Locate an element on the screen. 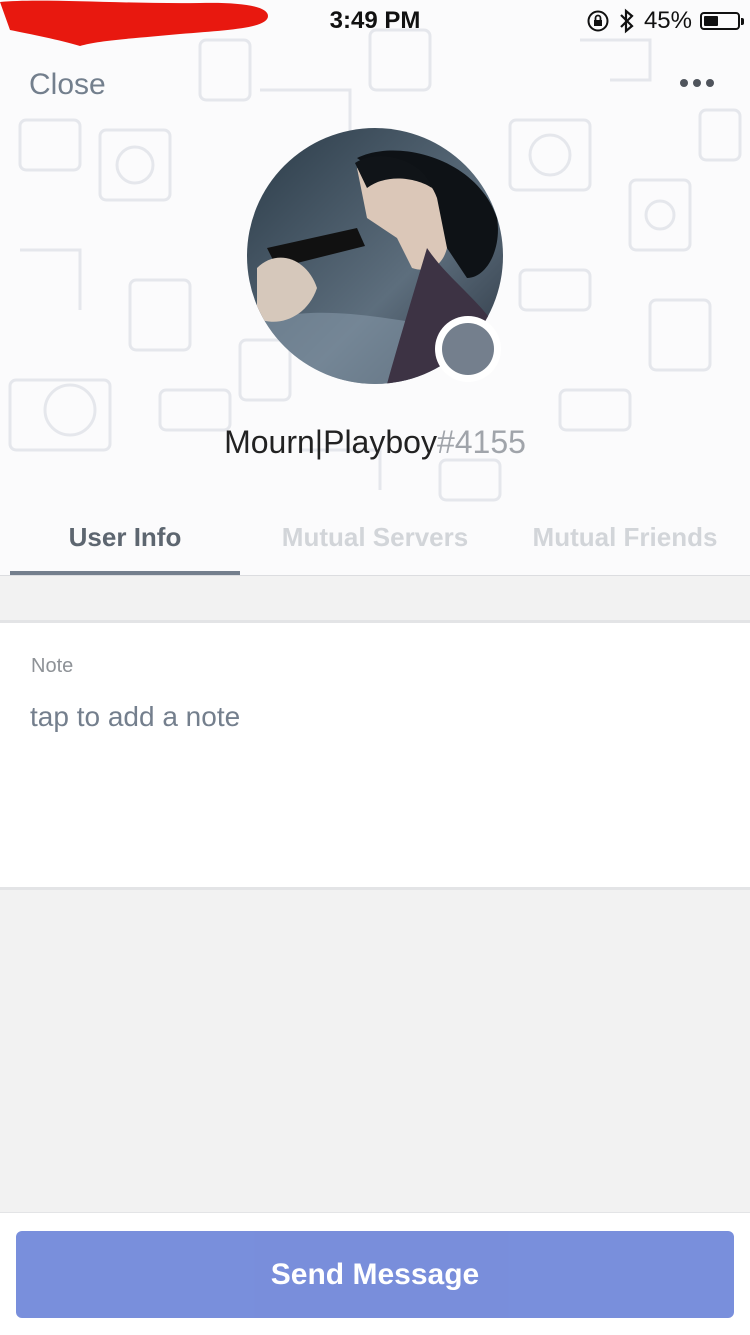 The height and width of the screenshot is (1335, 750). avatar is located at coordinates (375, 256).